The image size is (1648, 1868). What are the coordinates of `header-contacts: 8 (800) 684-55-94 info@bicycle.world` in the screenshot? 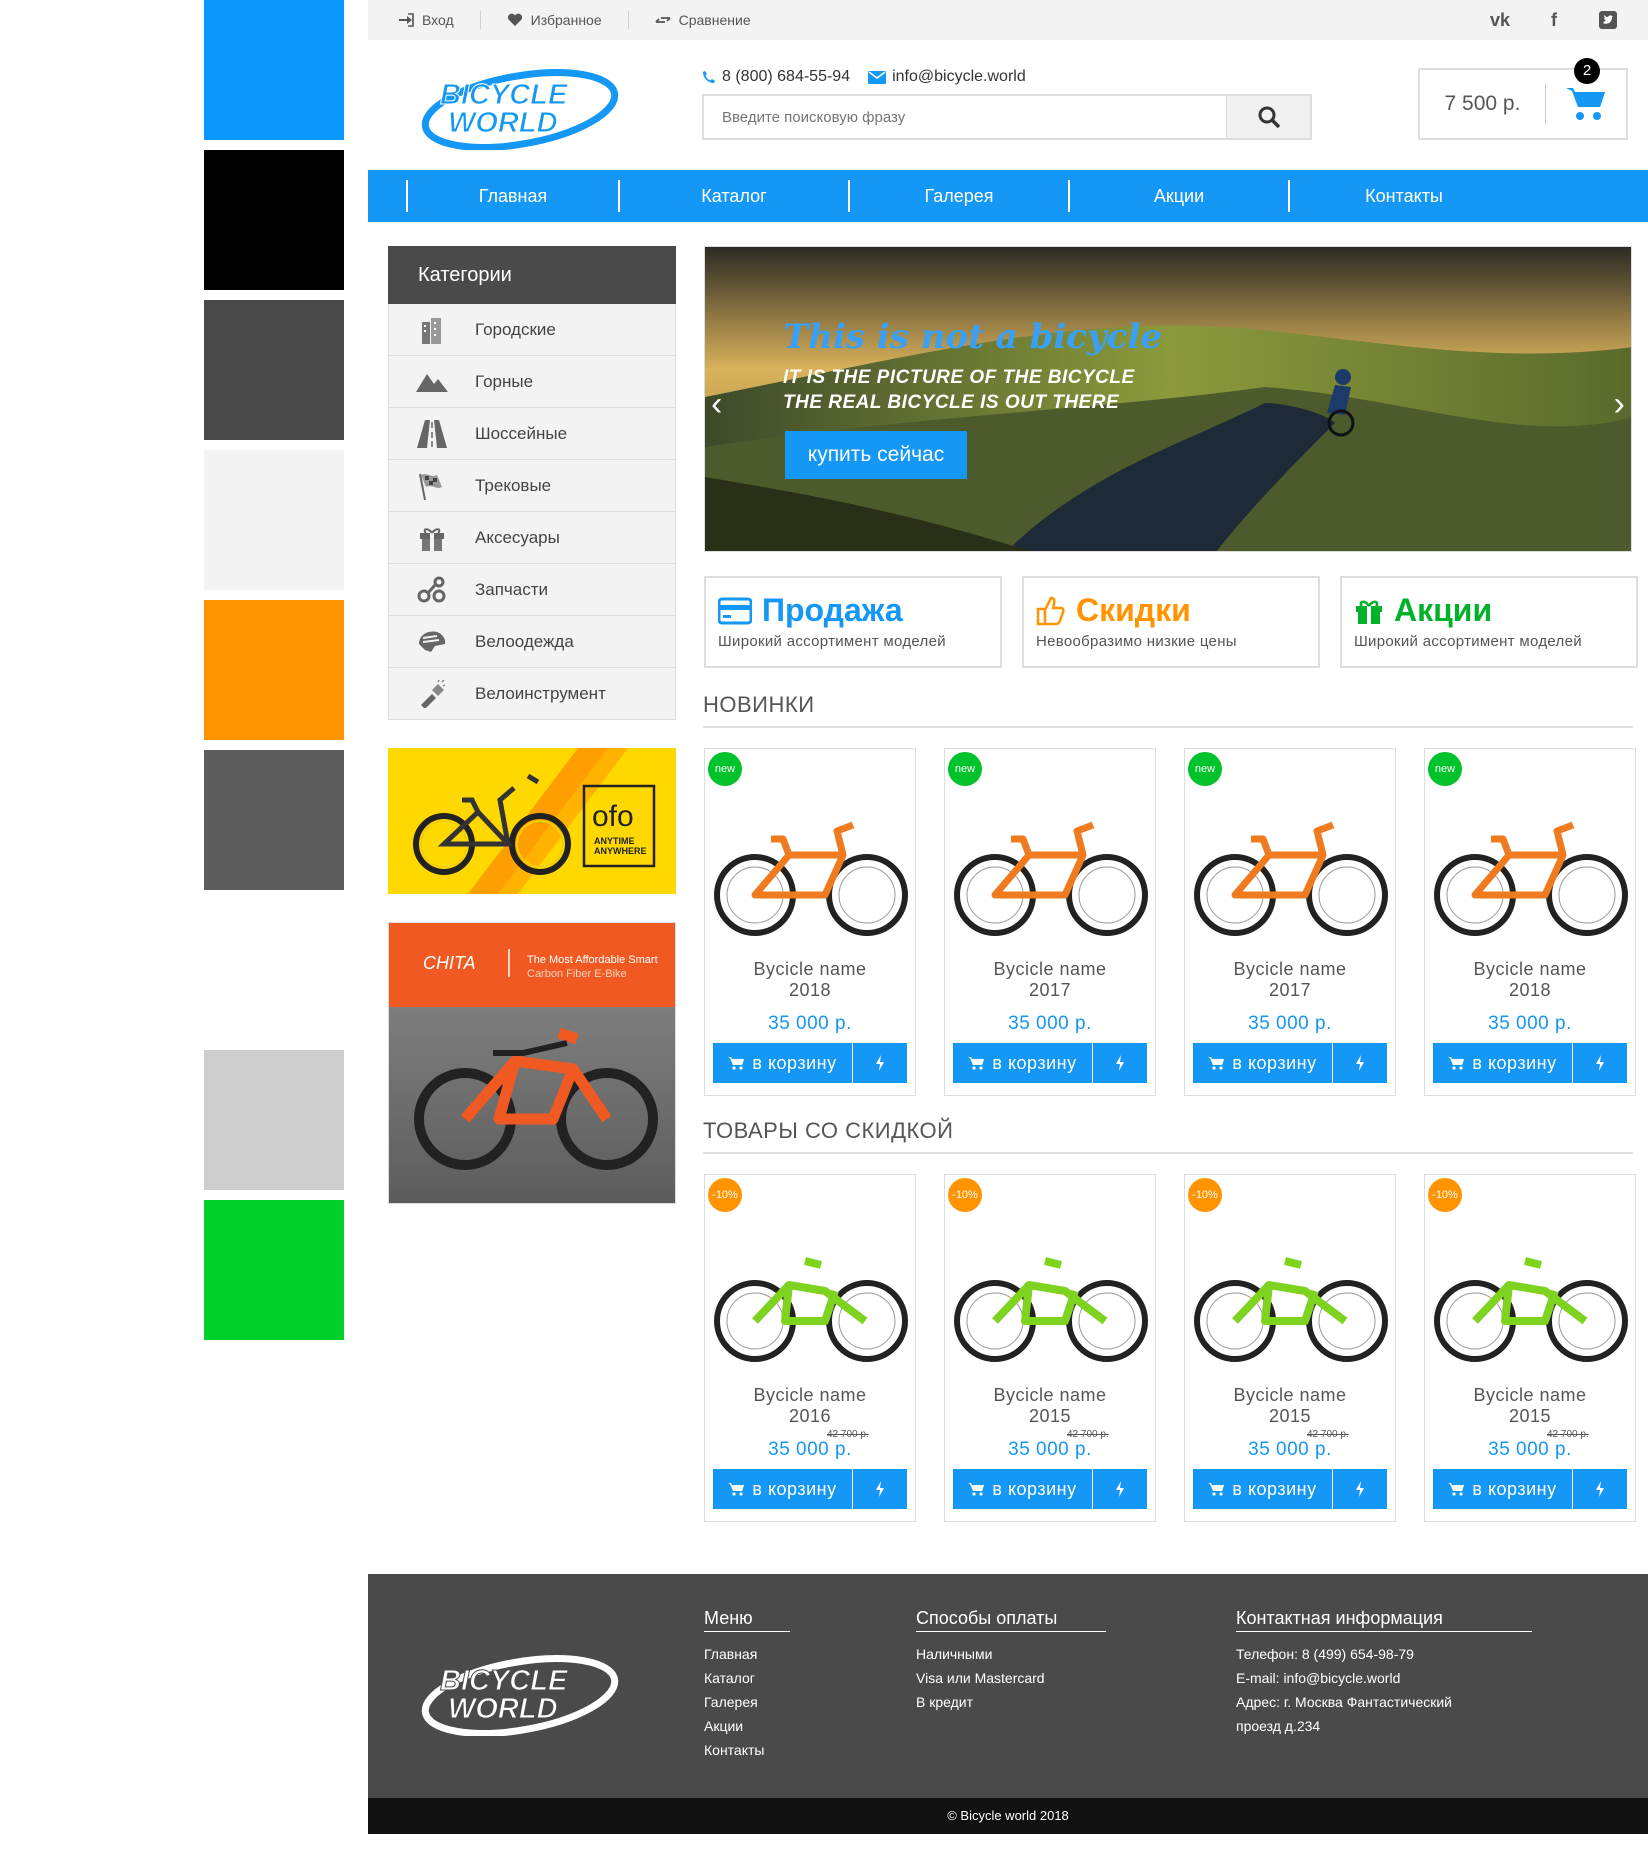 It's located at (864, 77).